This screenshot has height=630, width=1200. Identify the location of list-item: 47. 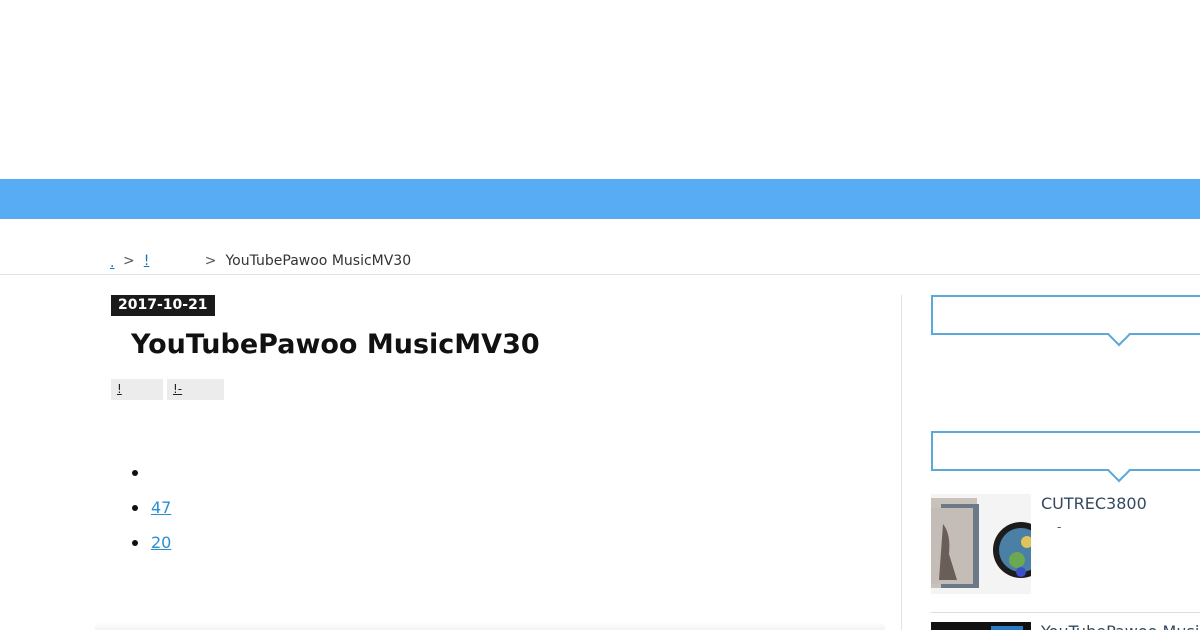
(160, 515).